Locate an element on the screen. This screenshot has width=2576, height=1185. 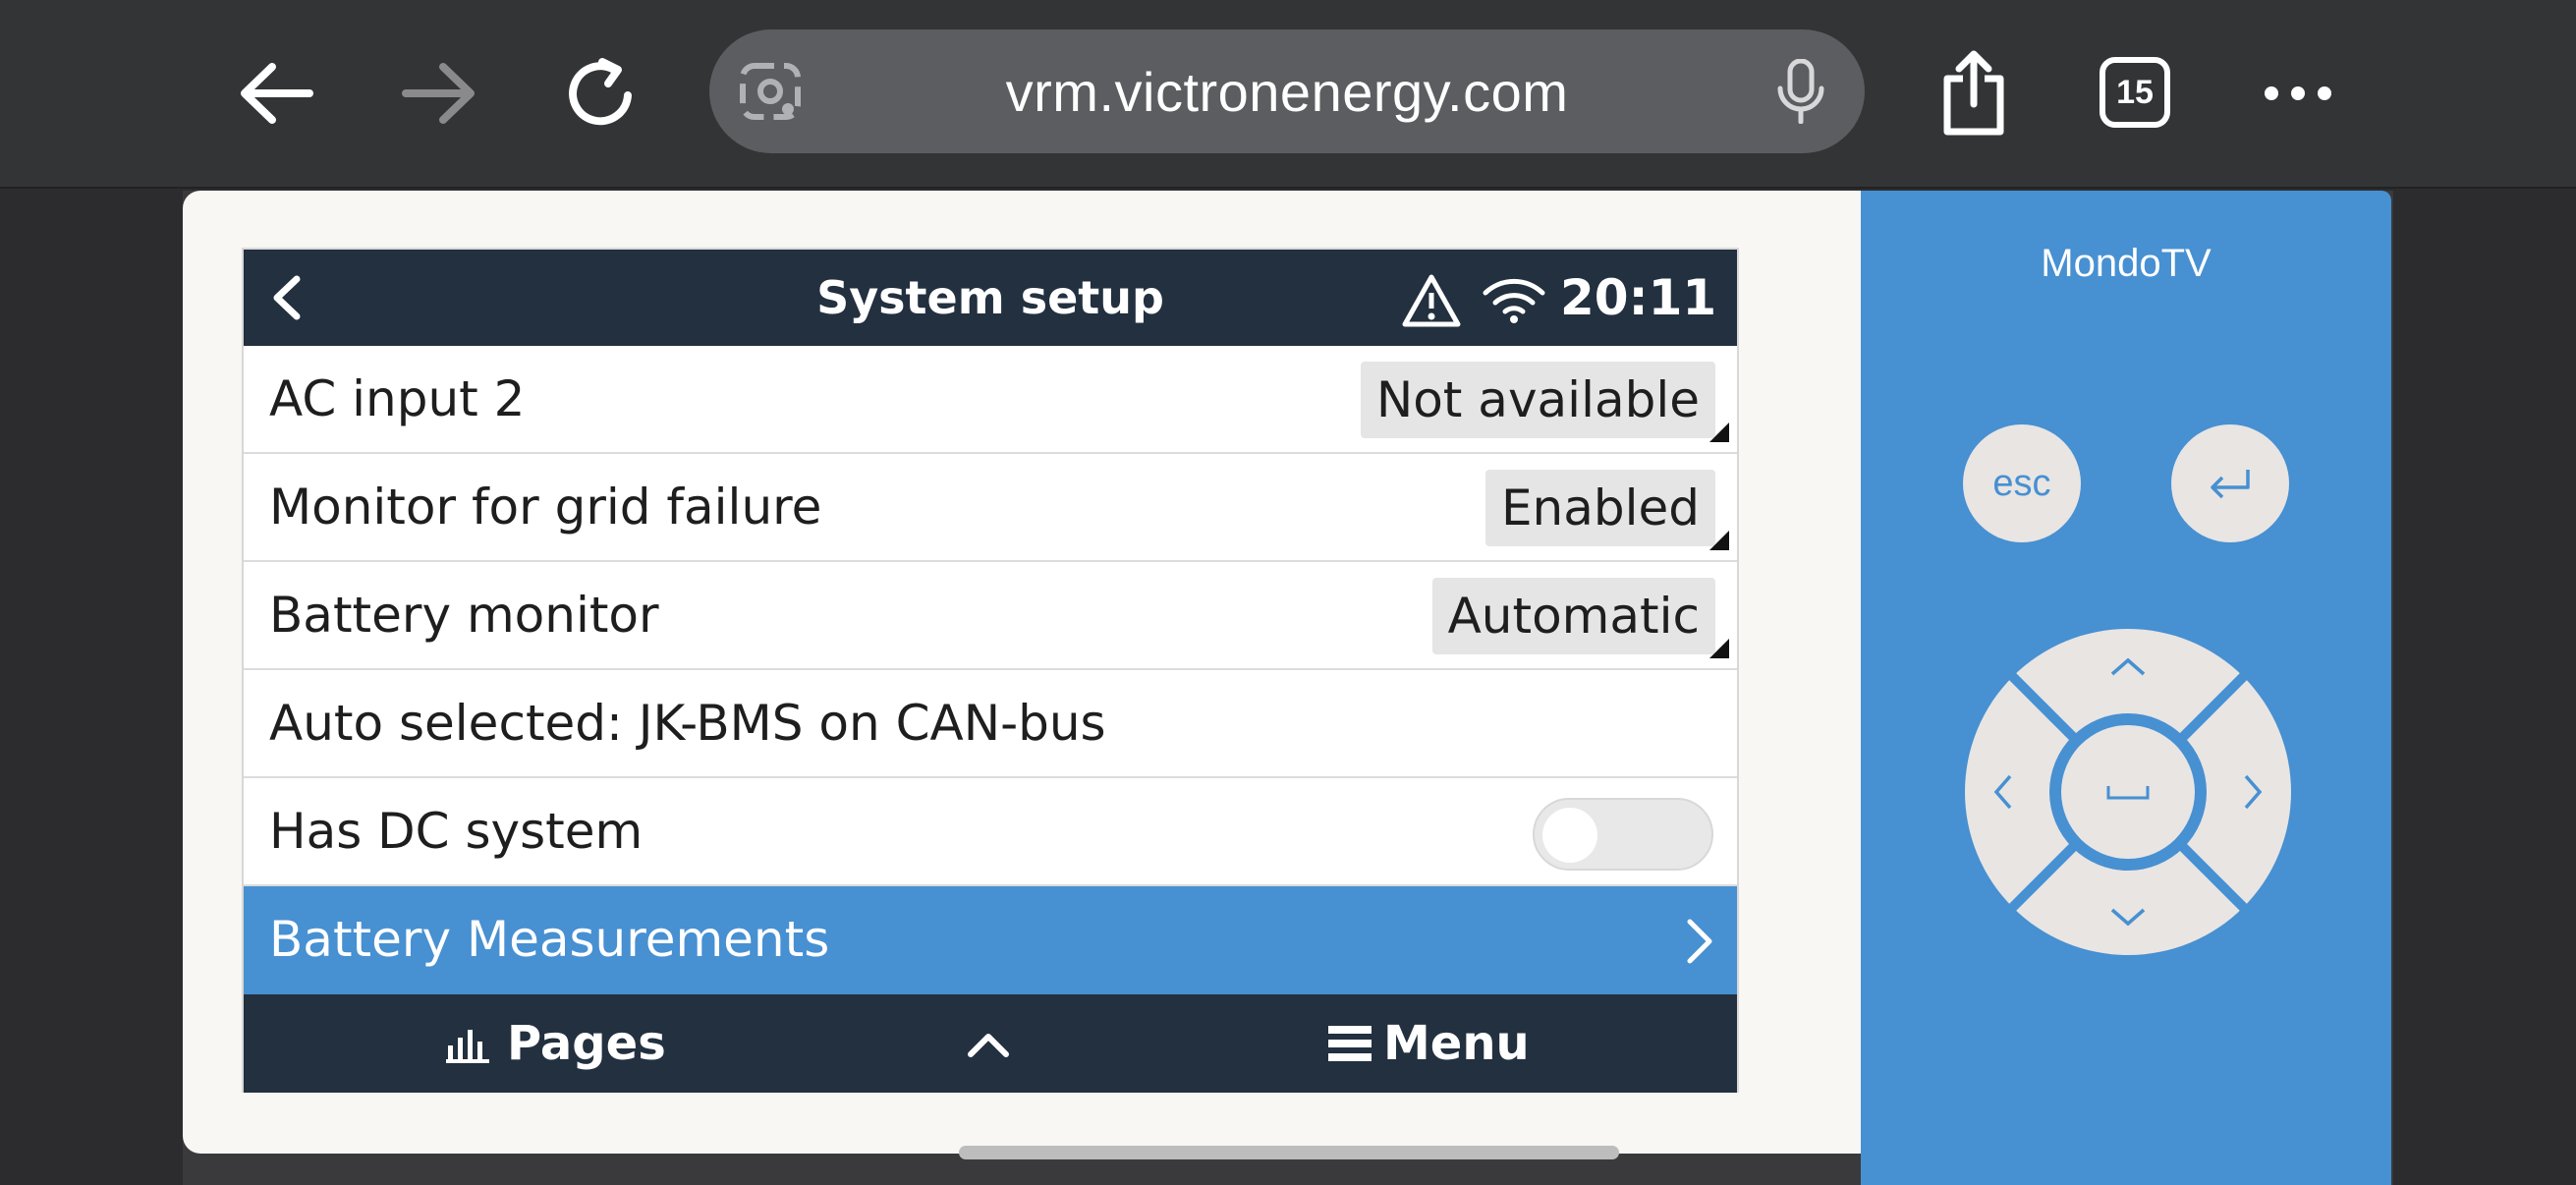
gx-footer: Pages Menu is located at coordinates (990, 1044).